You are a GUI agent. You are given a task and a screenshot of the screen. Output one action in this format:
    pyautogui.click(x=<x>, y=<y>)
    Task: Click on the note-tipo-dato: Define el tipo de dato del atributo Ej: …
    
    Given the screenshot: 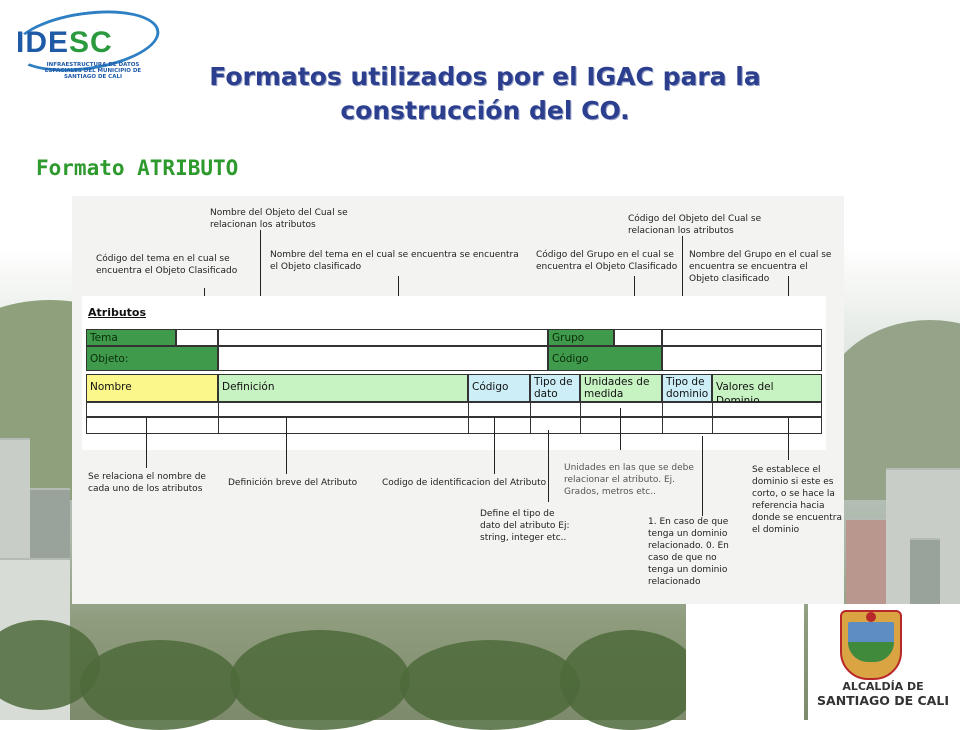 What is the action you would take?
    pyautogui.click(x=525, y=526)
    